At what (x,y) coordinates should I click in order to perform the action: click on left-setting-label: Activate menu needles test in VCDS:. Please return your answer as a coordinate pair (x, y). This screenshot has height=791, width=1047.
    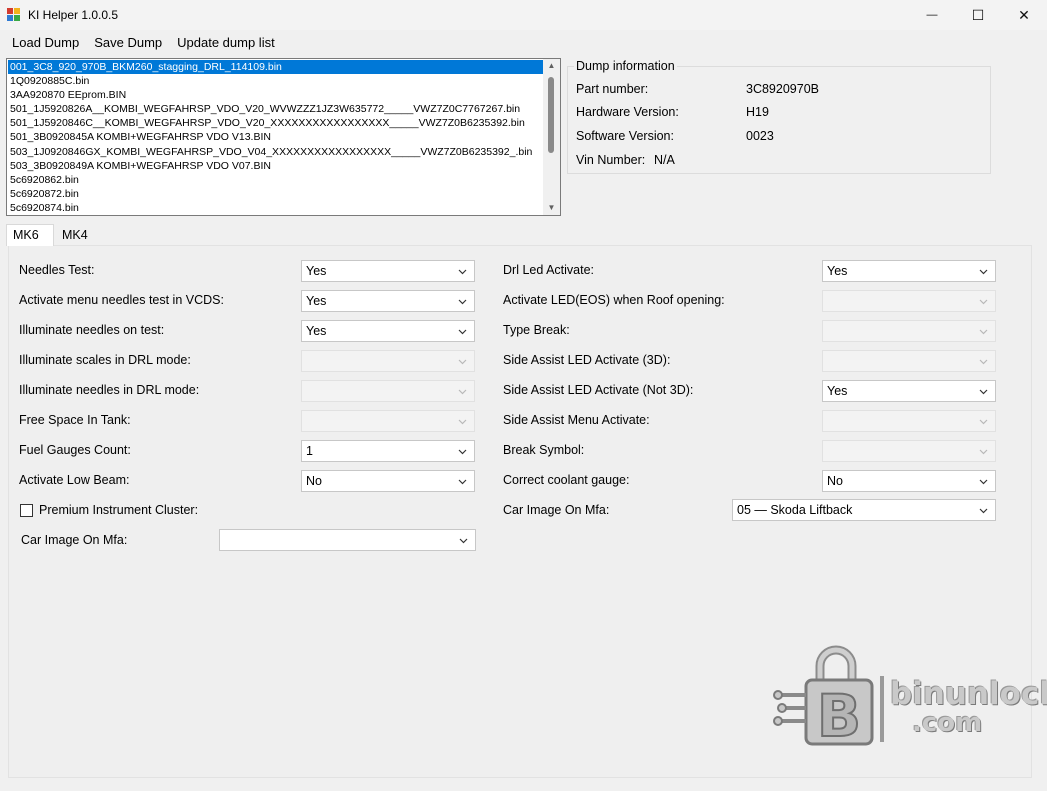
    Looking at the image, I should click on (121, 300).